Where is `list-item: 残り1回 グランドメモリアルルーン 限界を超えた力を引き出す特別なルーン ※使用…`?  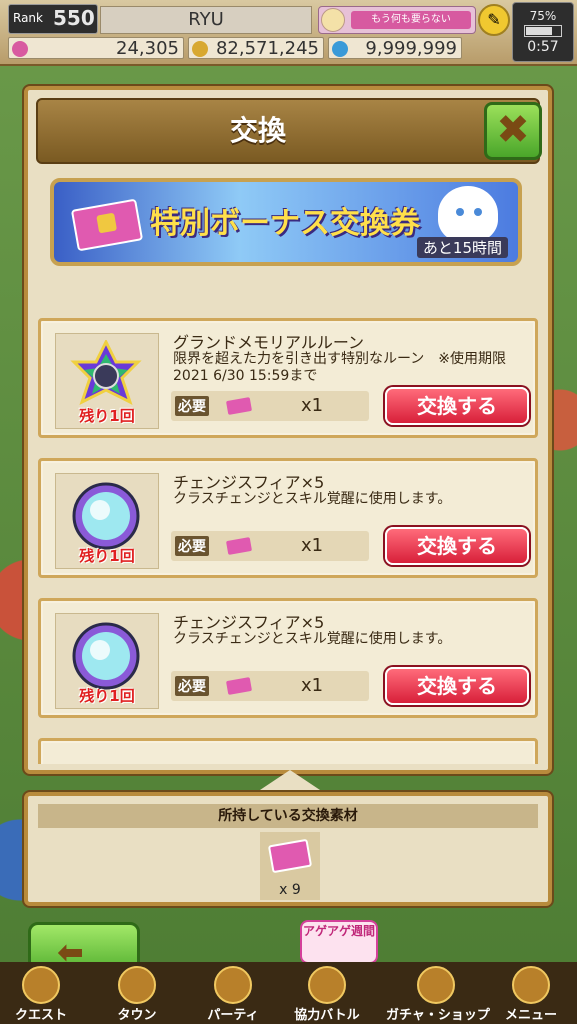 list-item: 残り1回 グランドメモリアルルーン 限界を超えた力を引き出す特別なルーン ※使用… is located at coordinates (288, 378).